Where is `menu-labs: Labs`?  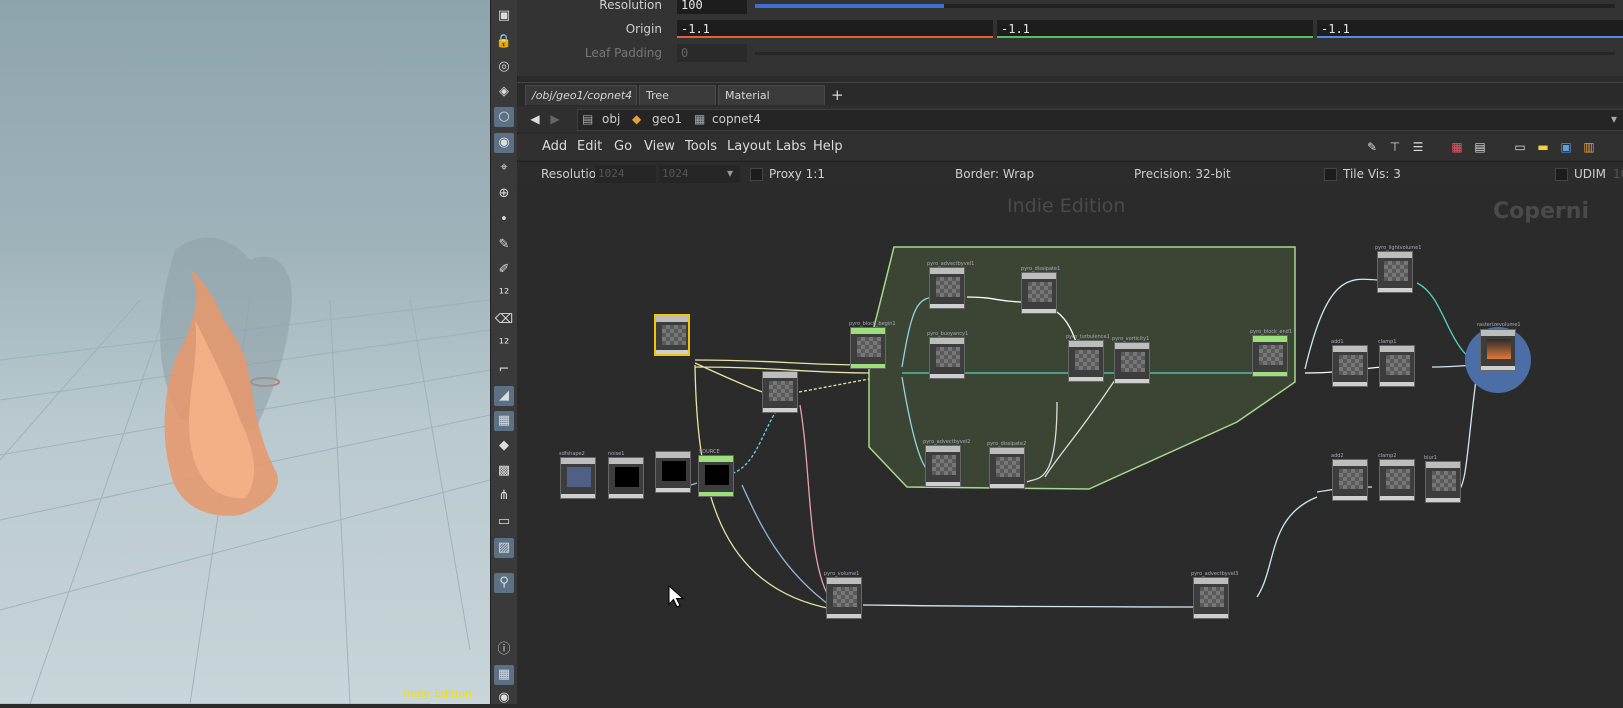
menu-labs: Labs is located at coordinates (791, 147).